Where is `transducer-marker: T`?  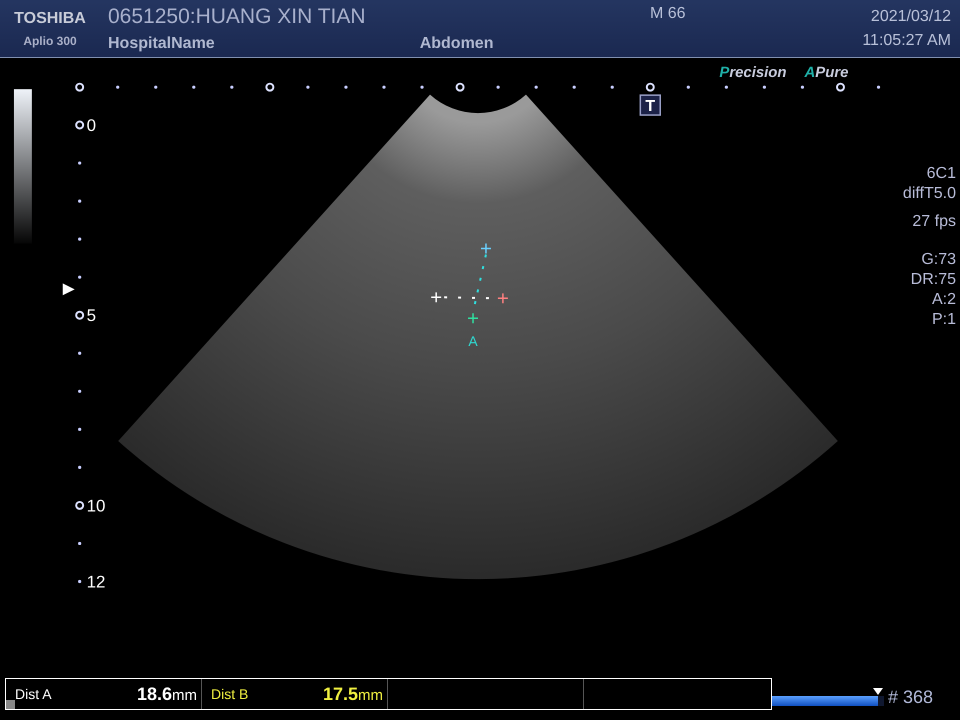 transducer-marker: T is located at coordinates (650, 105).